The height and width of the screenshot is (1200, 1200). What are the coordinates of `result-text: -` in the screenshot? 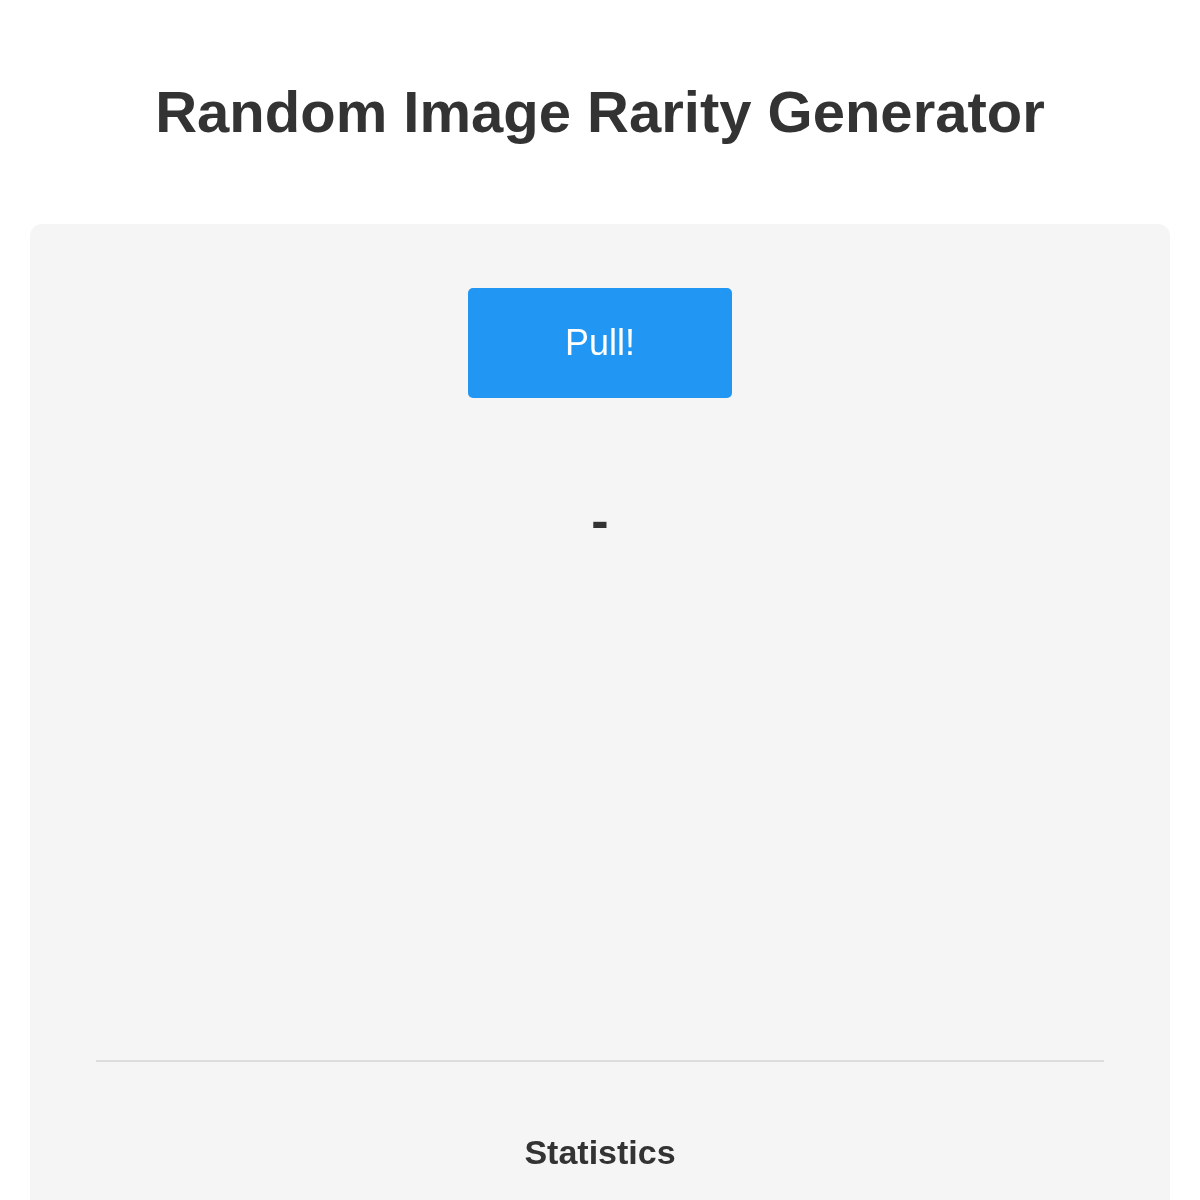 It's located at (600, 520).